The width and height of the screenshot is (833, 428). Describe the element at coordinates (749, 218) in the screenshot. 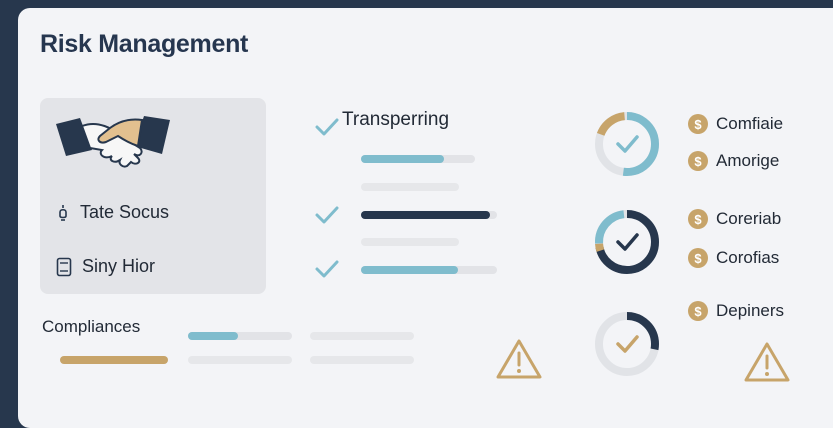

I see `coin-item-label: Coreriab` at that location.